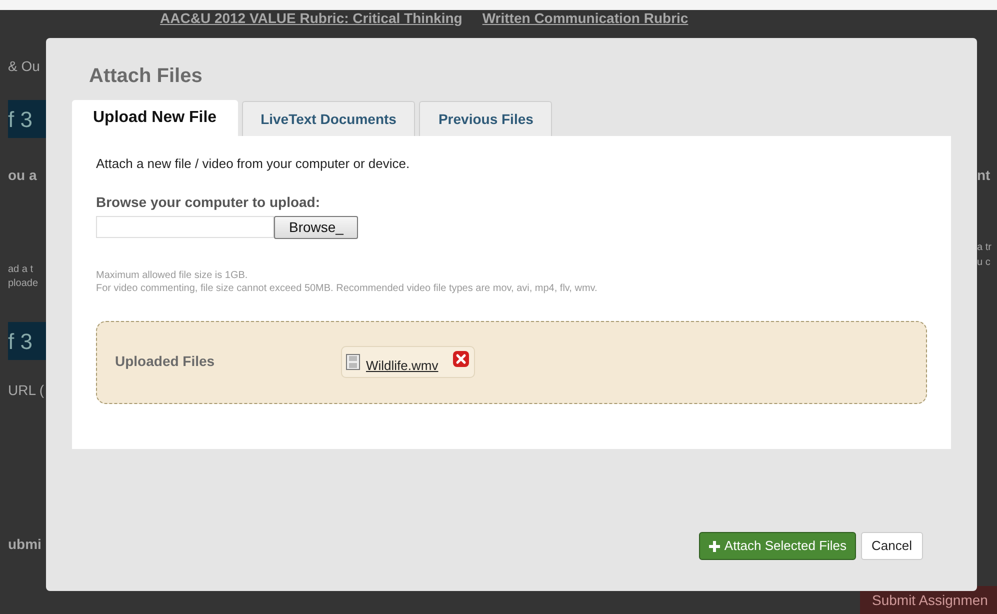 The image size is (997, 614). I want to click on intro-text: Attach a new file / video from your computer or device., so click(253, 164).